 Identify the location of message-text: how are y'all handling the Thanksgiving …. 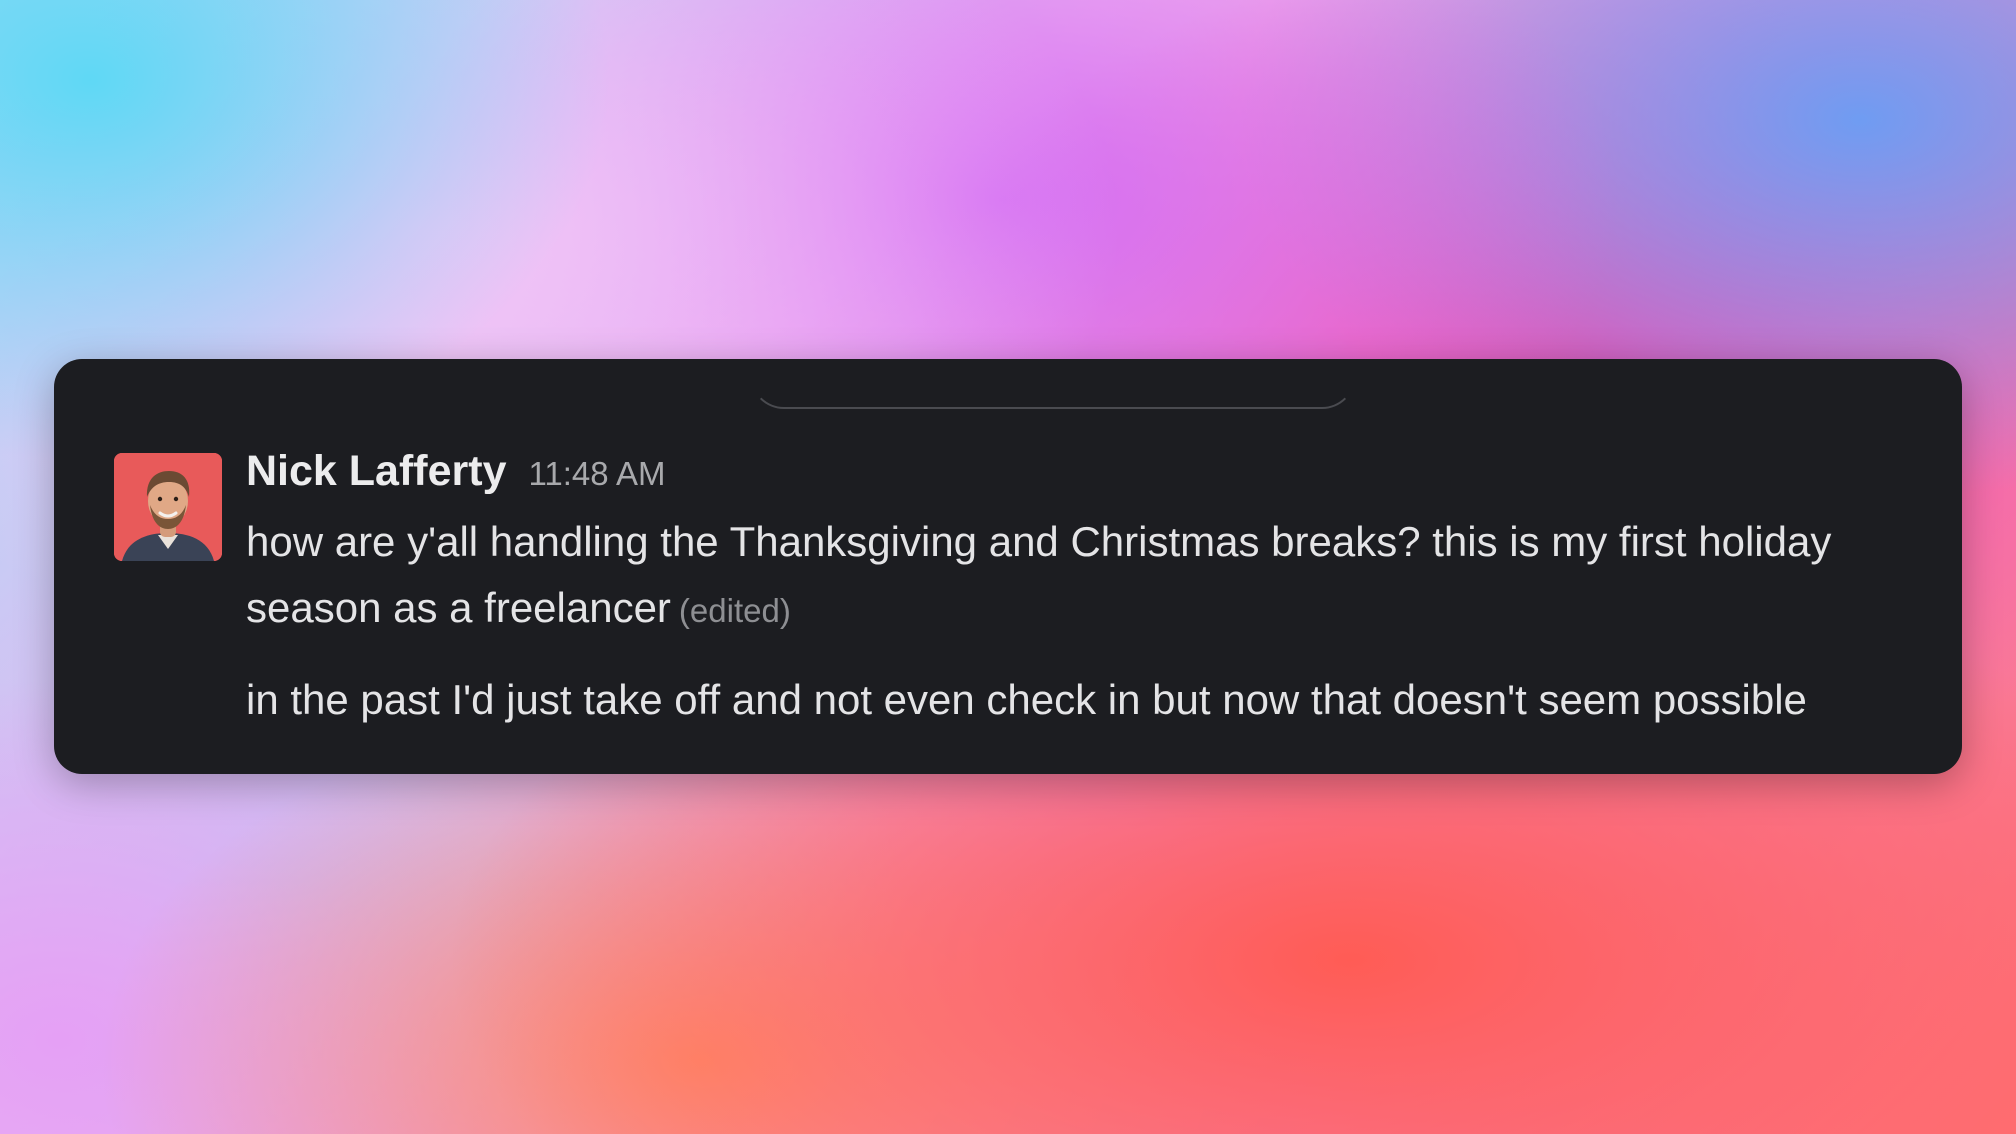
(1039, 574).